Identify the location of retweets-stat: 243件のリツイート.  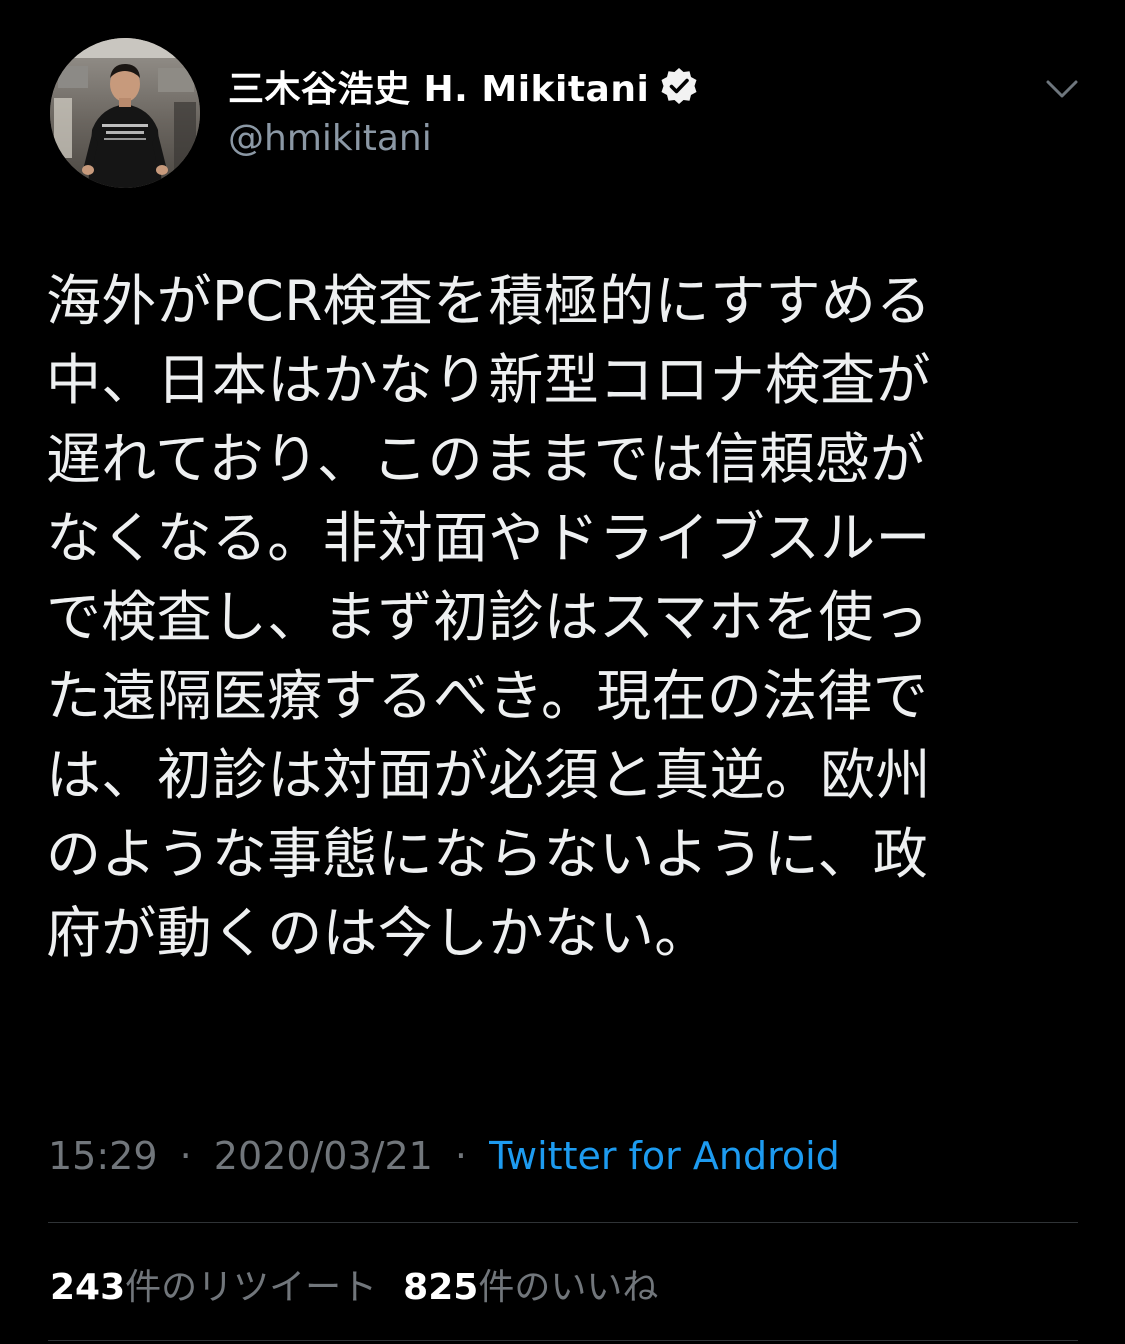
(213, 1284).